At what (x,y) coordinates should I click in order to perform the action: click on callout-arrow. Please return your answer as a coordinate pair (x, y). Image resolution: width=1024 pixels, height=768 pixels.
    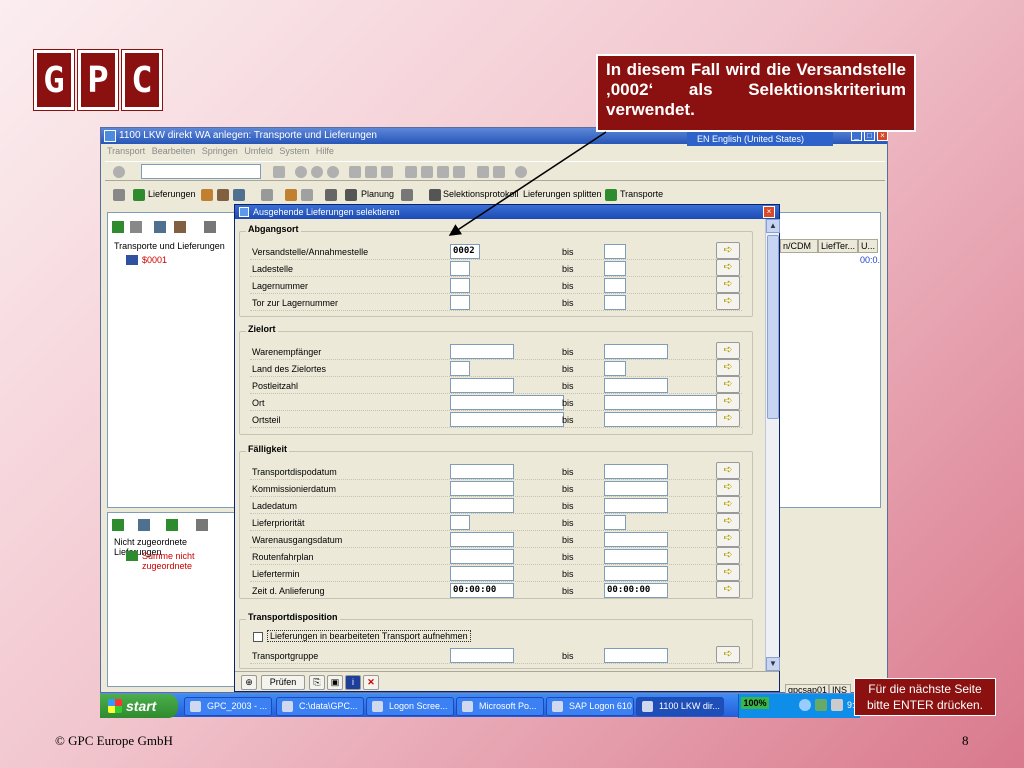
    Looking at the image, I should click on (527, 183).